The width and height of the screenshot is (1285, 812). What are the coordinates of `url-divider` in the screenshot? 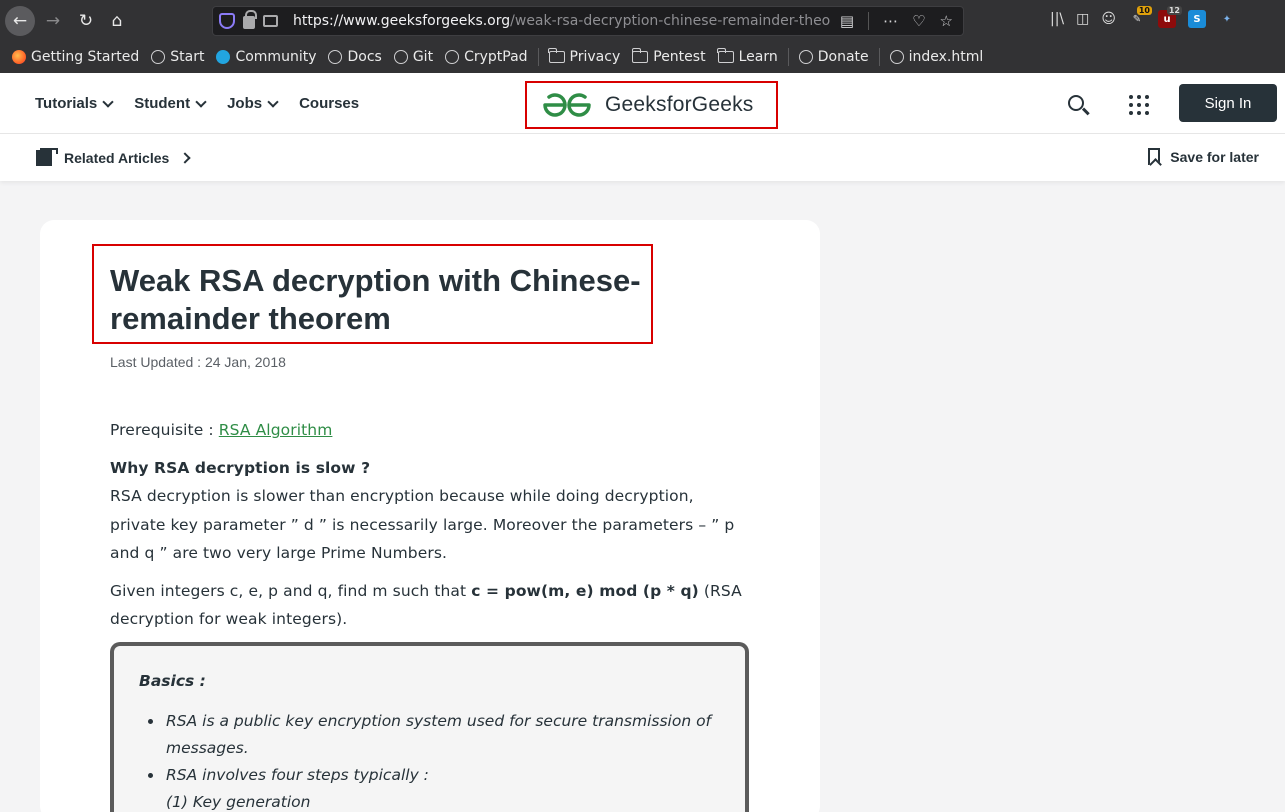 It's located at (869, 21).